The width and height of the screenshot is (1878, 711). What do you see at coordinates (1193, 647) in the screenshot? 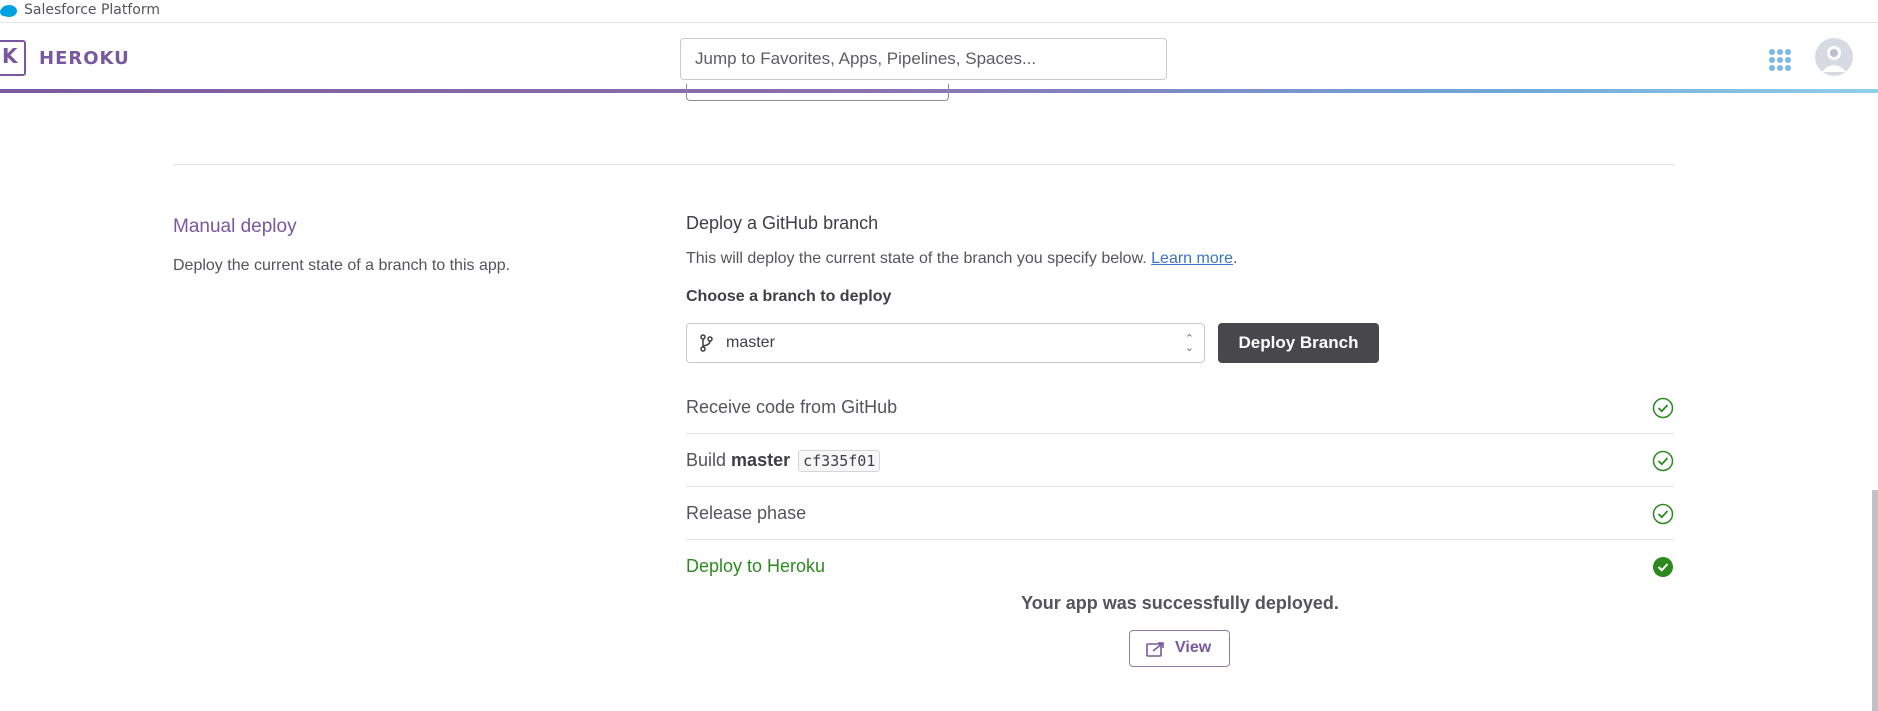
I see `view-button-label: View` at bounding box center [1193, 647].